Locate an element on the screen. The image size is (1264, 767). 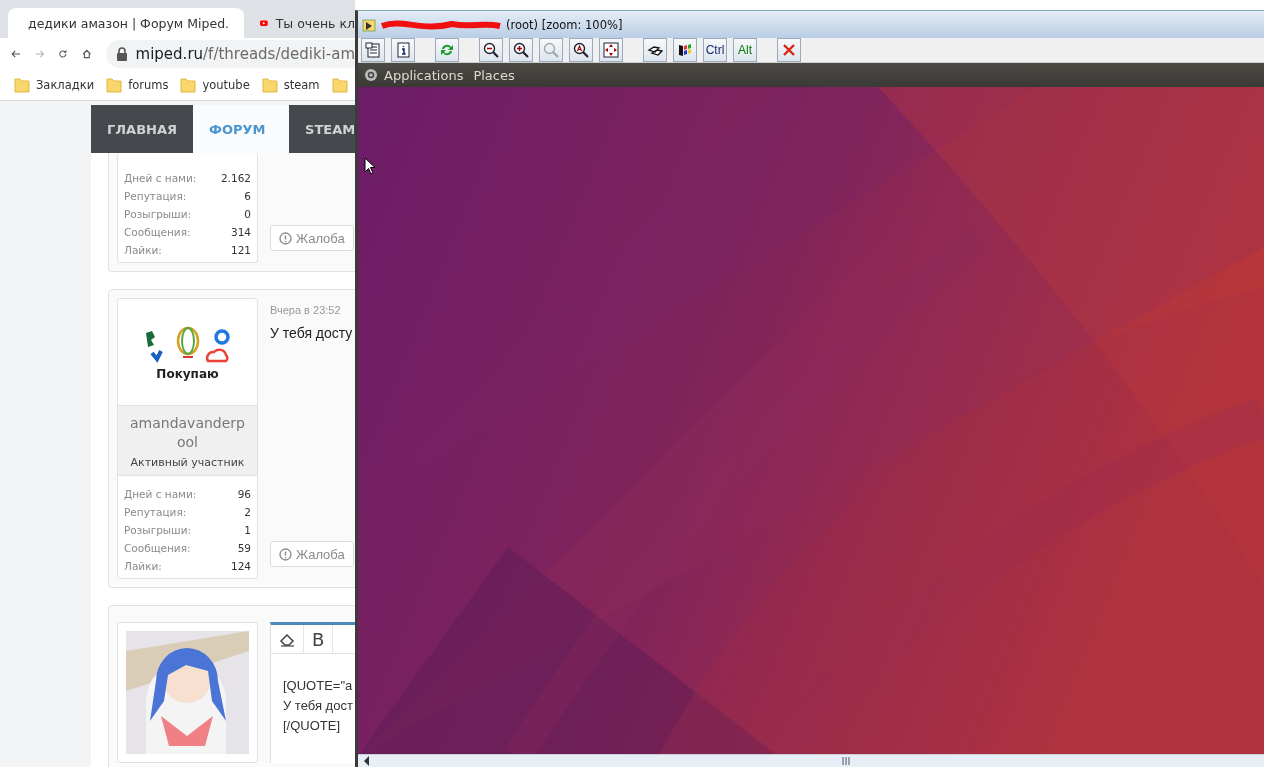
info-icon is located at coordinates (403, 50).